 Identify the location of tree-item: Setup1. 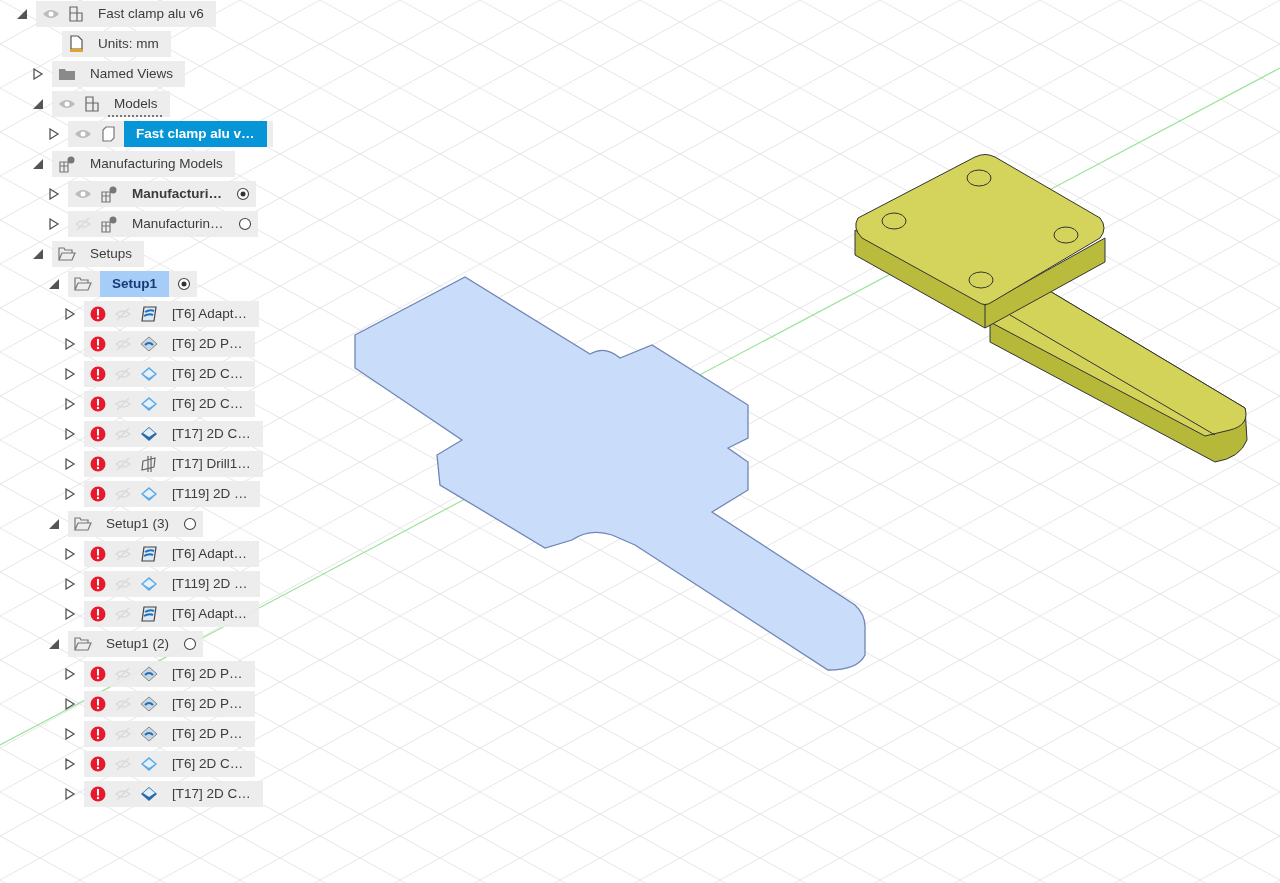
(132, 284).